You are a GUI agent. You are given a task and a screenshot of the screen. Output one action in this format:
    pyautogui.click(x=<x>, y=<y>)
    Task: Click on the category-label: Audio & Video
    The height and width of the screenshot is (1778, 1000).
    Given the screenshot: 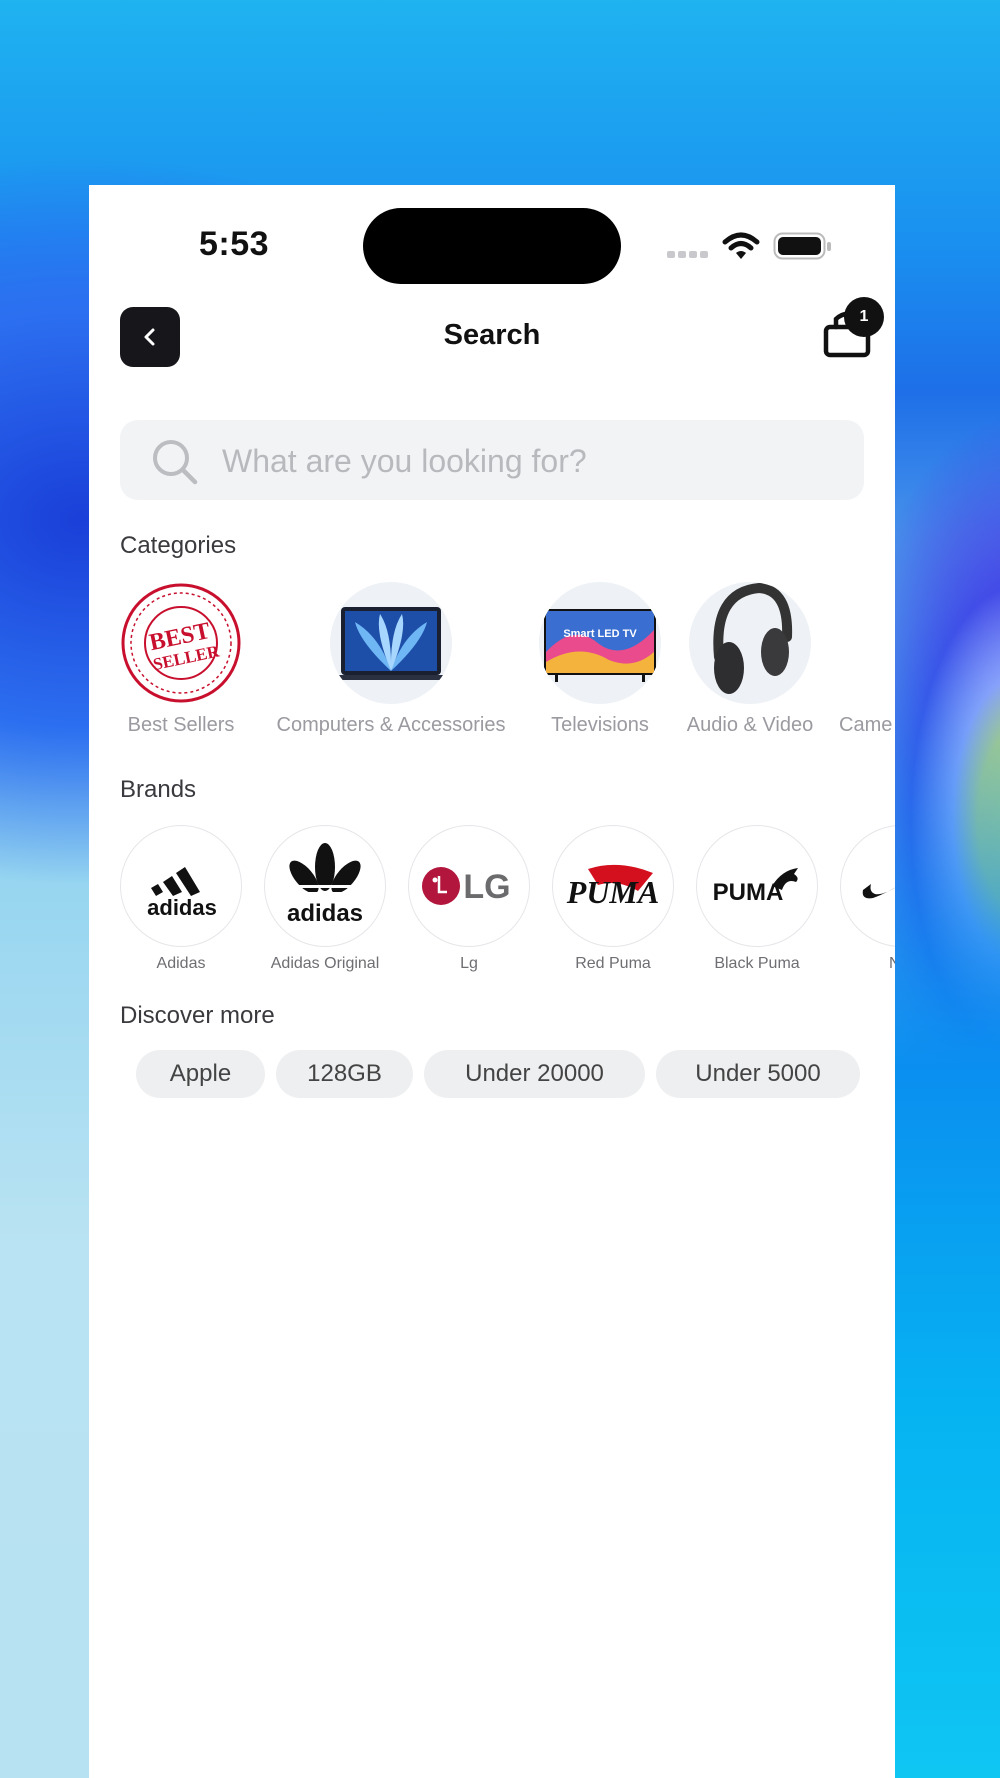 What is the action you would take?
    pyautogui.click(x=750, y=725)
    